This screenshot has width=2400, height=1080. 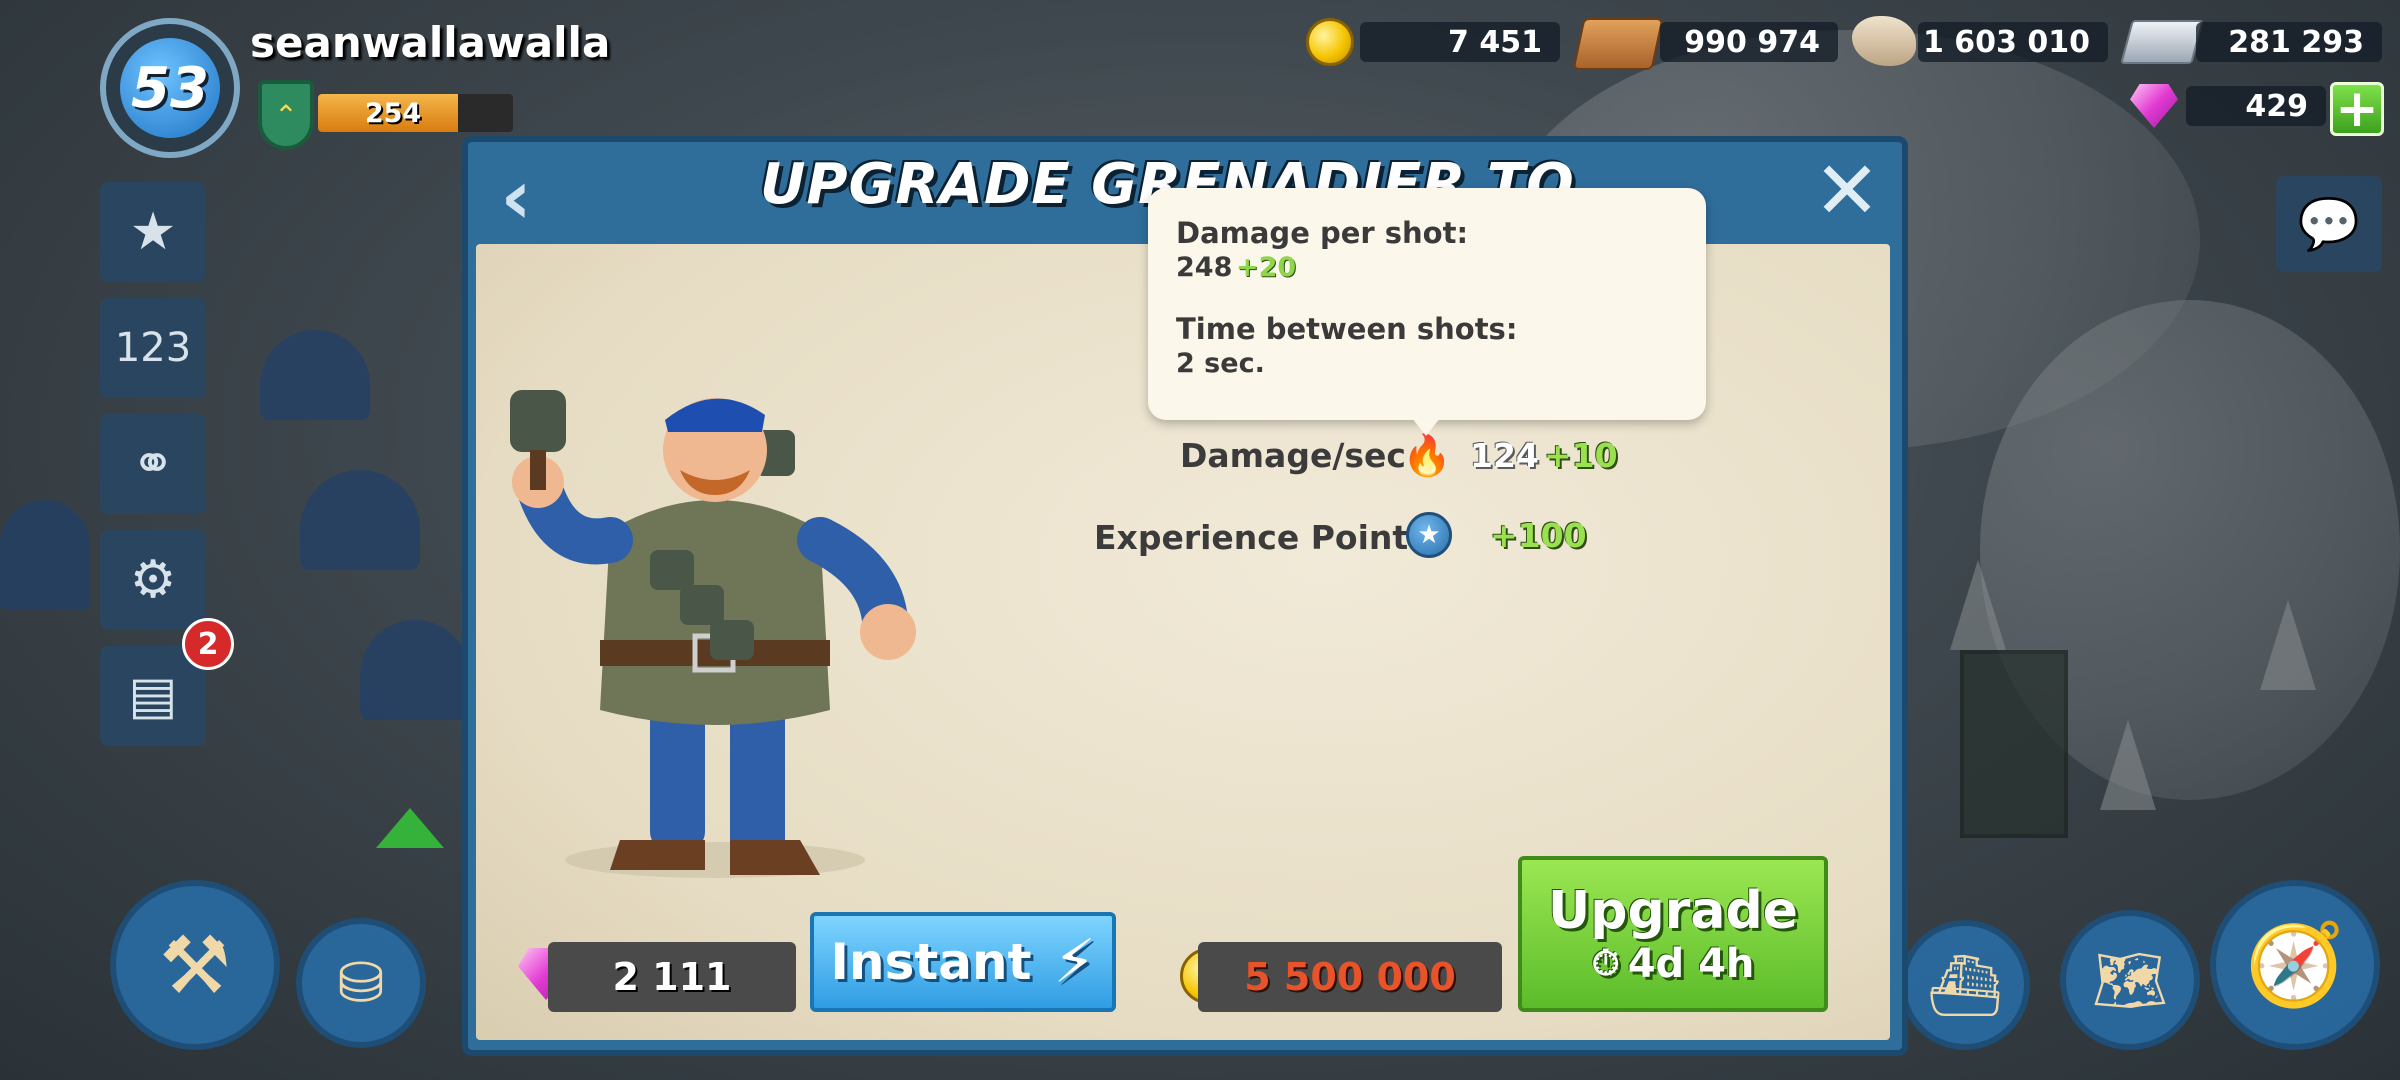 I want to click on upgrade-time-value: 4d 4h, so click(x=1691, y=964).